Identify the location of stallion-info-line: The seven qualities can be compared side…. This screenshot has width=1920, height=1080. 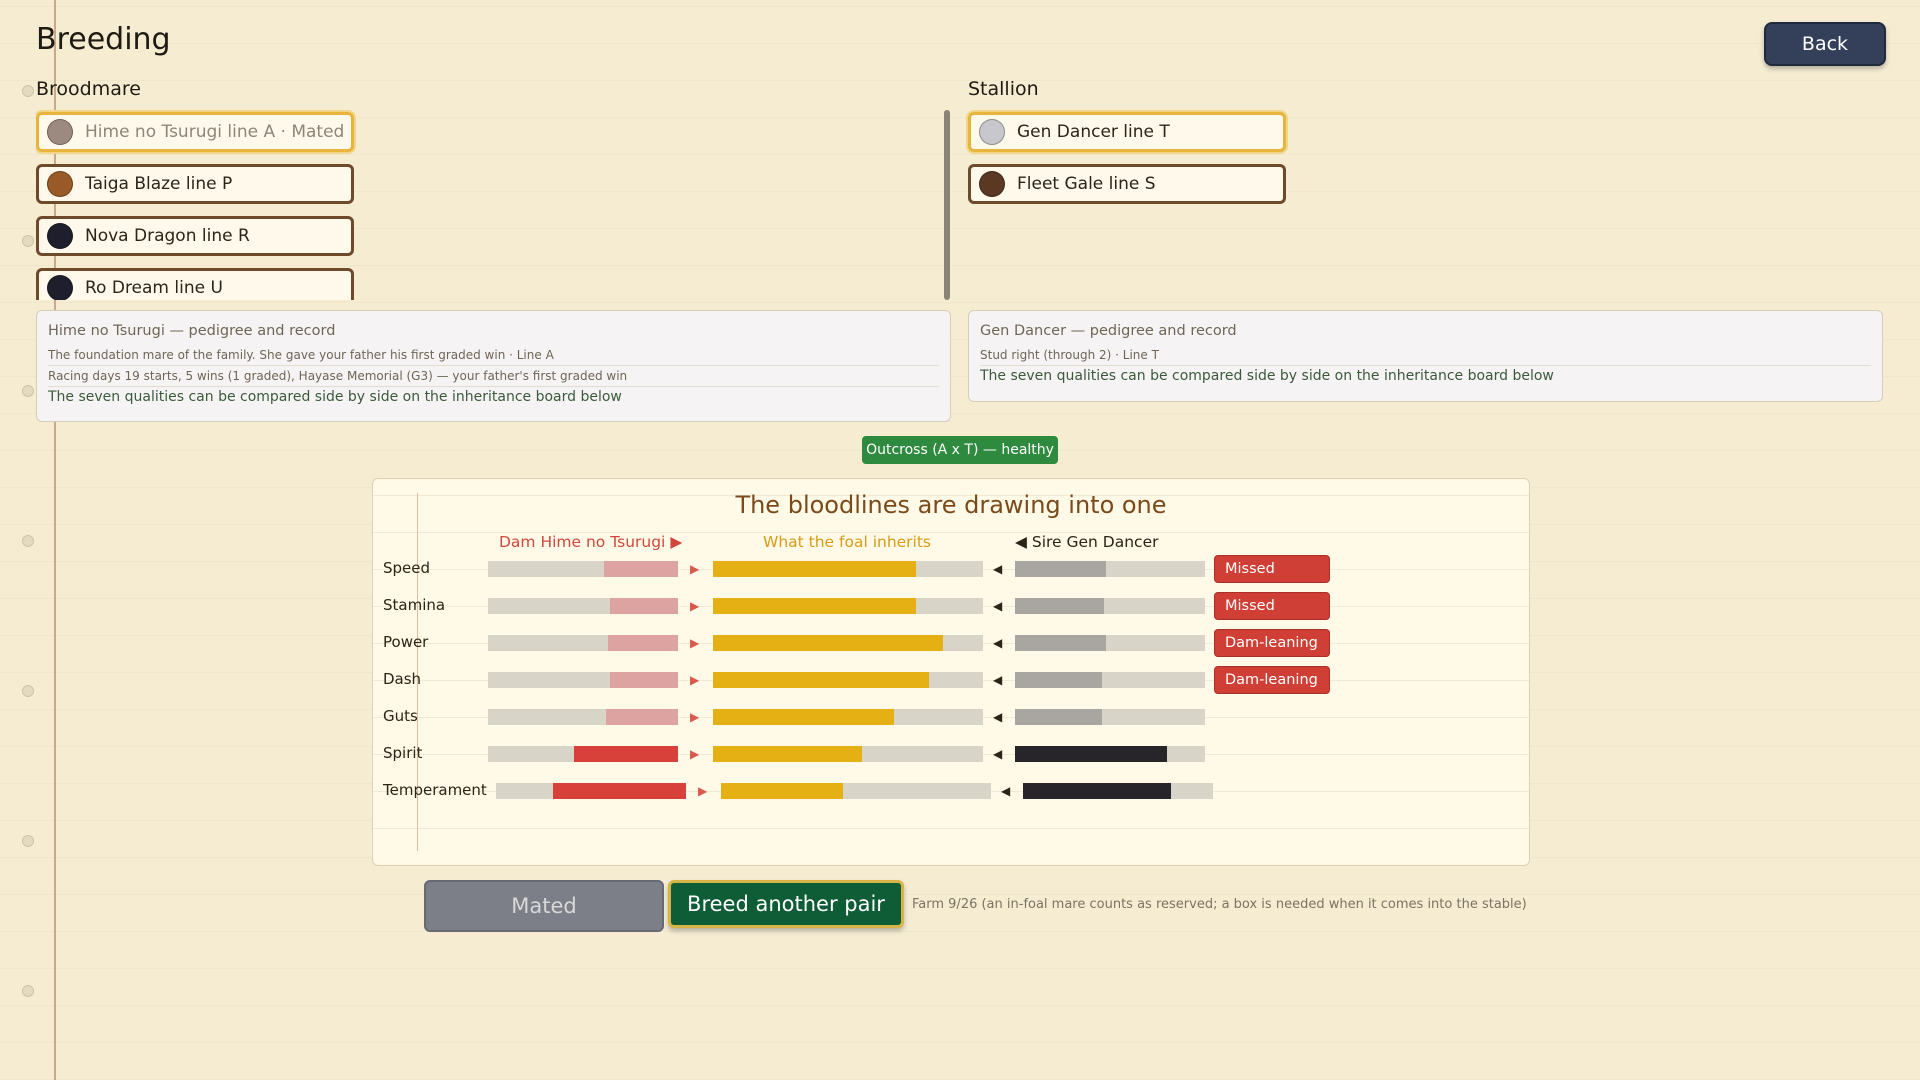
(1267, 376).